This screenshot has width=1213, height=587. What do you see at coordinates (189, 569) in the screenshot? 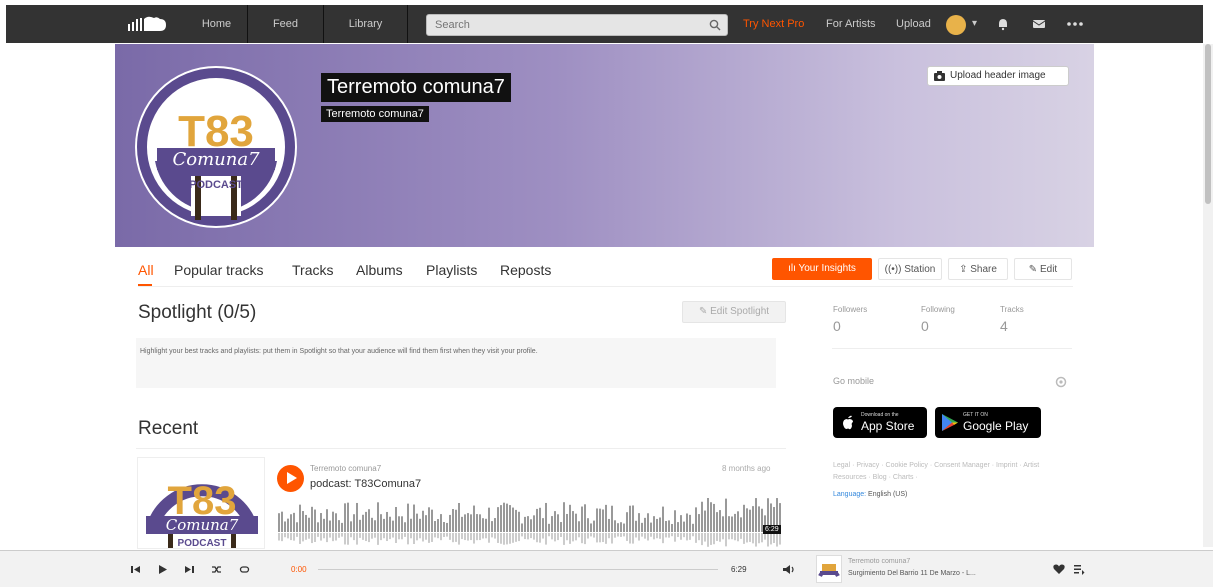
I see `next-icon` at bounding box center [189, 569].